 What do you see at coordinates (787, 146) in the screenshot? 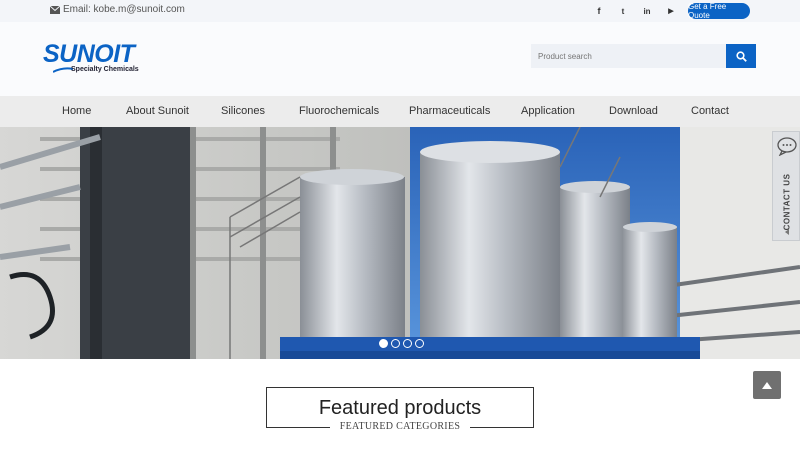
I see `chat-bubble-icon` at bounding box center [787, 146].